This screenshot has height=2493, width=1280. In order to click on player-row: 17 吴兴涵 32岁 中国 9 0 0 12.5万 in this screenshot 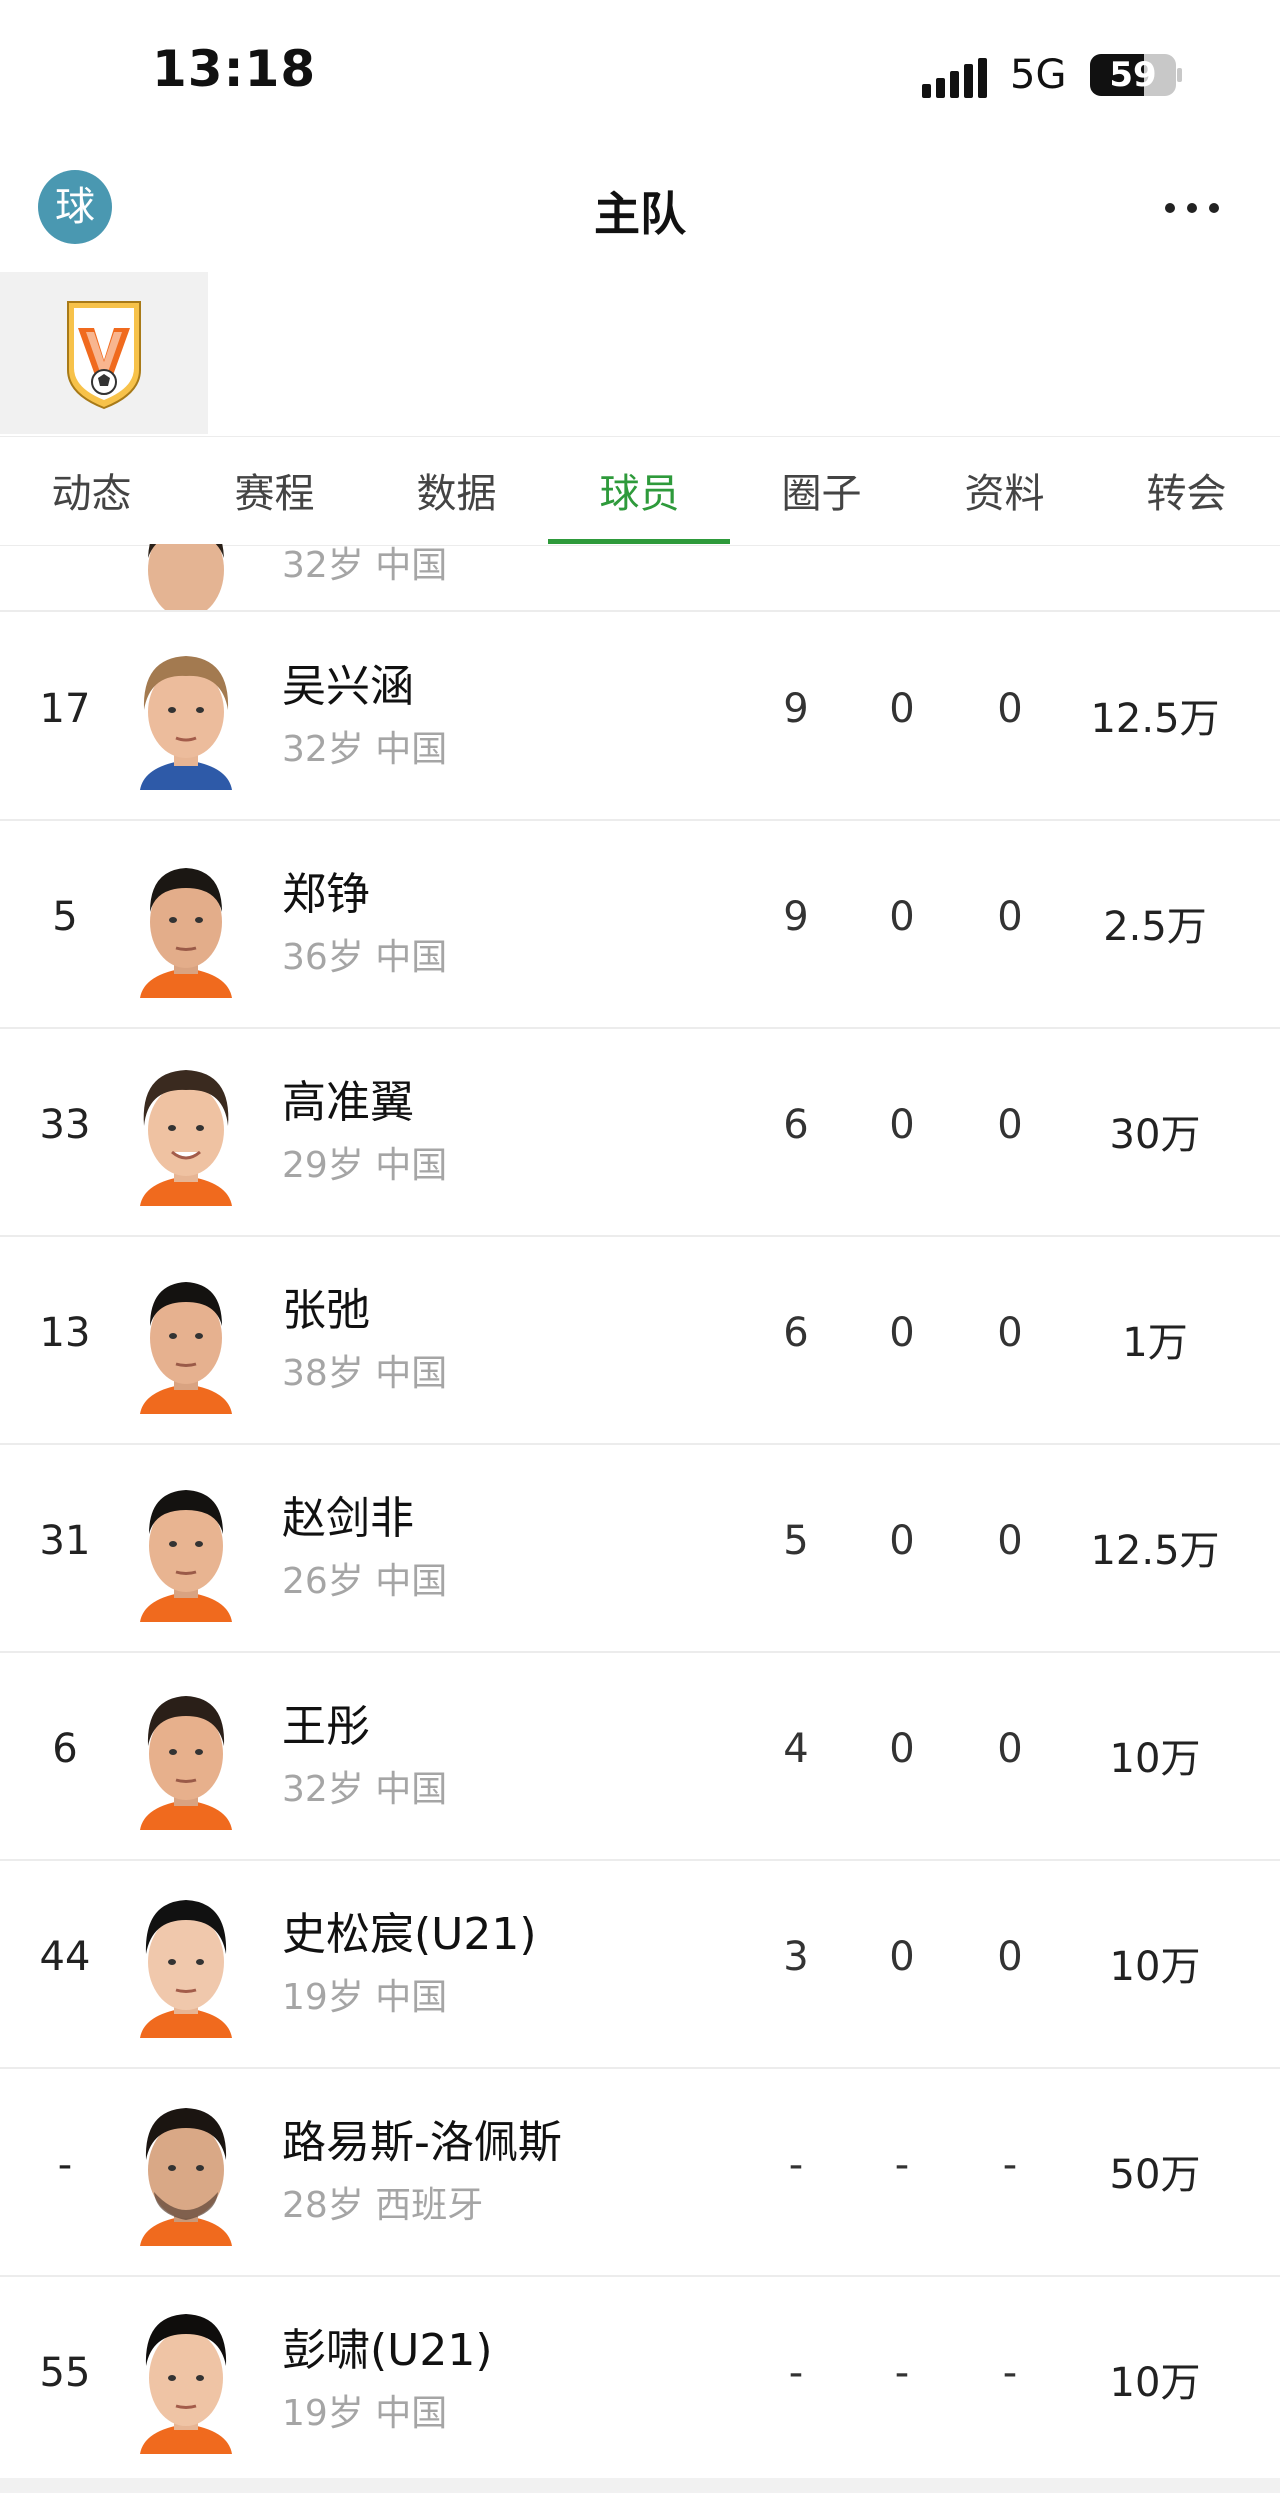, I will do `click(640, 716)`.